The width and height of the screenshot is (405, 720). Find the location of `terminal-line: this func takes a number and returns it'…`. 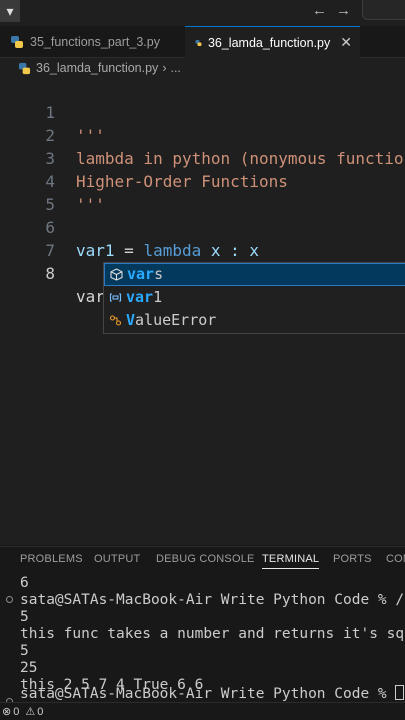

terminal-line: this func takes a number and returns it'… is located at coordinates (212, 634).